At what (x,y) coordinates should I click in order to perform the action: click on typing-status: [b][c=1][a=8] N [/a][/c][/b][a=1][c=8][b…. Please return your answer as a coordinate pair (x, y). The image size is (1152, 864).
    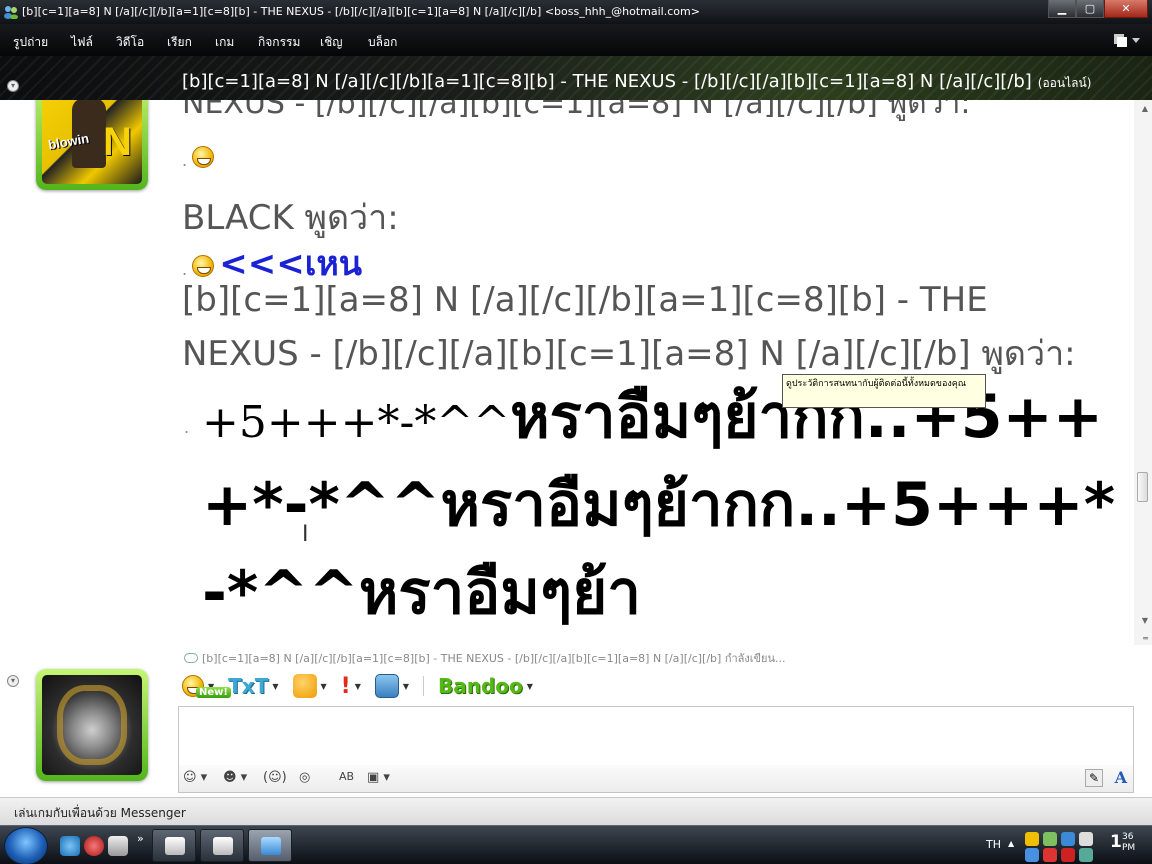
    Looking at the image, I should click on (485, 658).